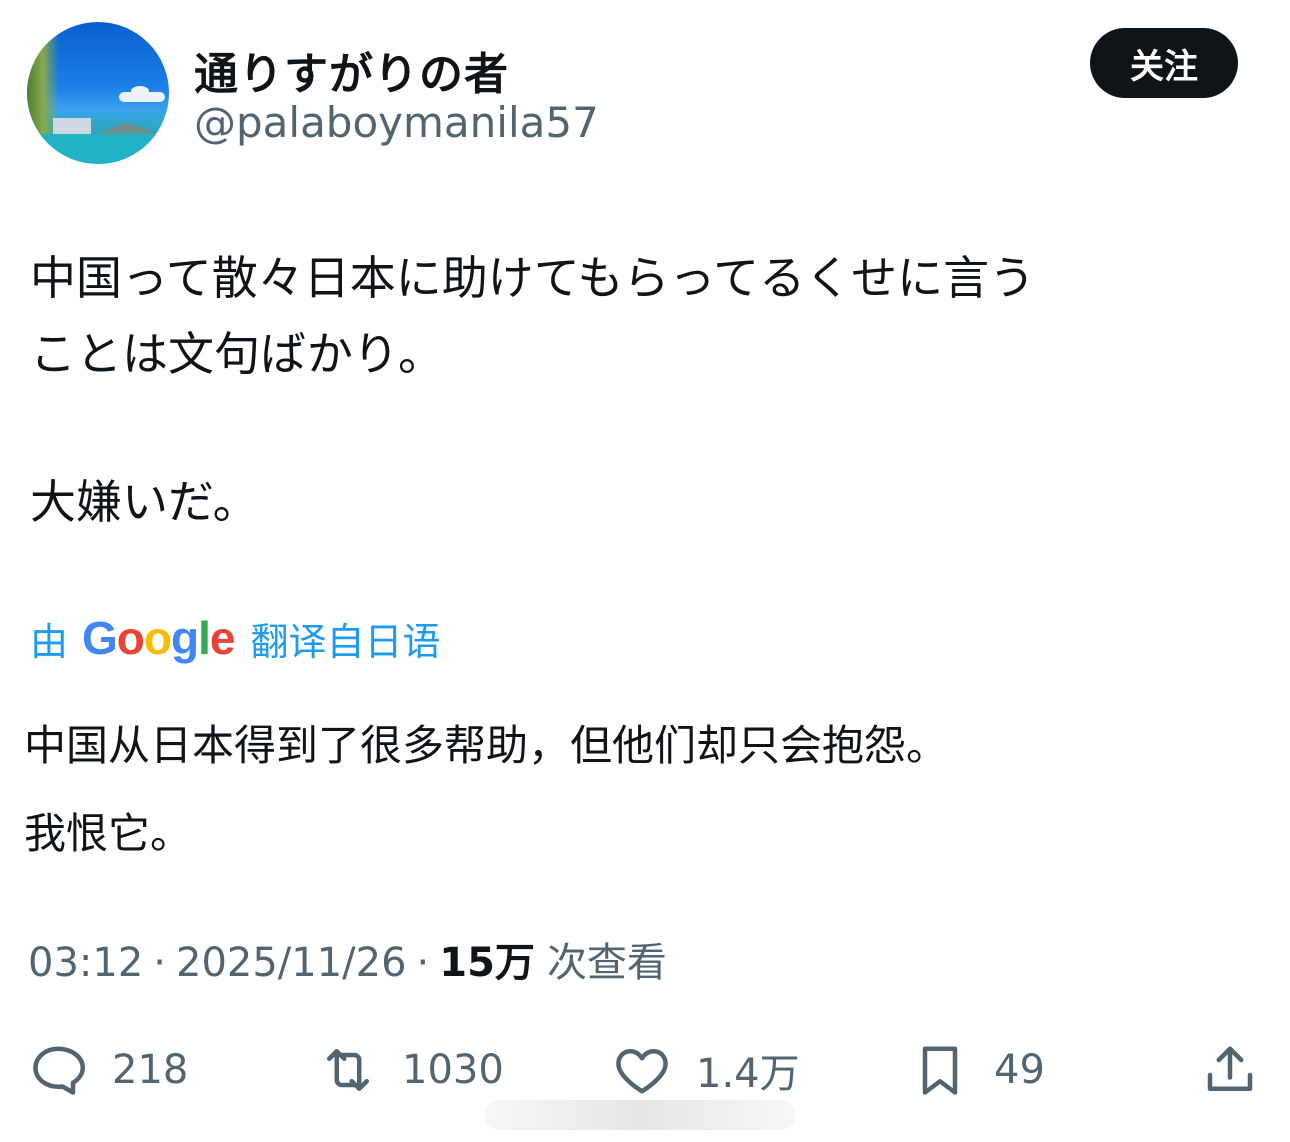  What do you see at coordinates (396, 122) in the screenshot?
I see `user-handle: @palaboymanila57` at bounding box center [396, 122].